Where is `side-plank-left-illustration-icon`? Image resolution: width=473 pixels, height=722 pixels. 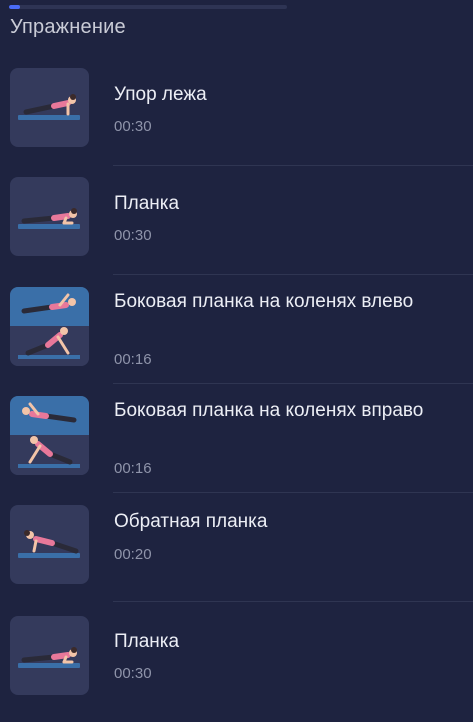 side-plank-left-illustration-icon is located at coordinates (49, 326).